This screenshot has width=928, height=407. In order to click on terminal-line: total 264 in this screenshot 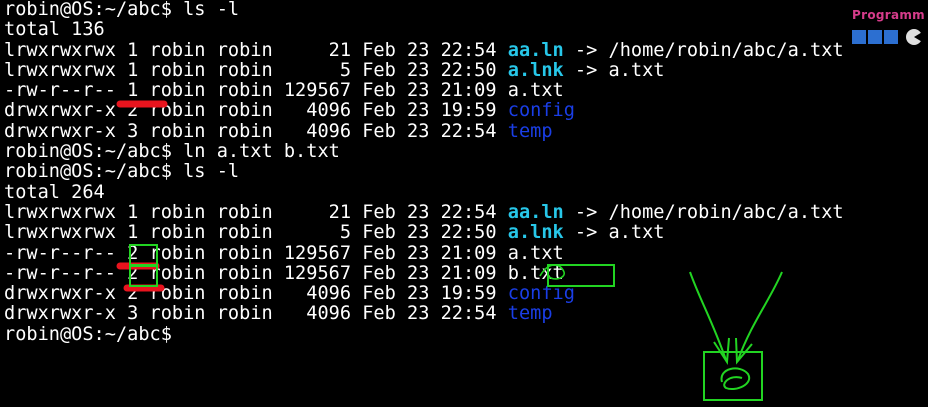, I will do `click(424, 192)`.